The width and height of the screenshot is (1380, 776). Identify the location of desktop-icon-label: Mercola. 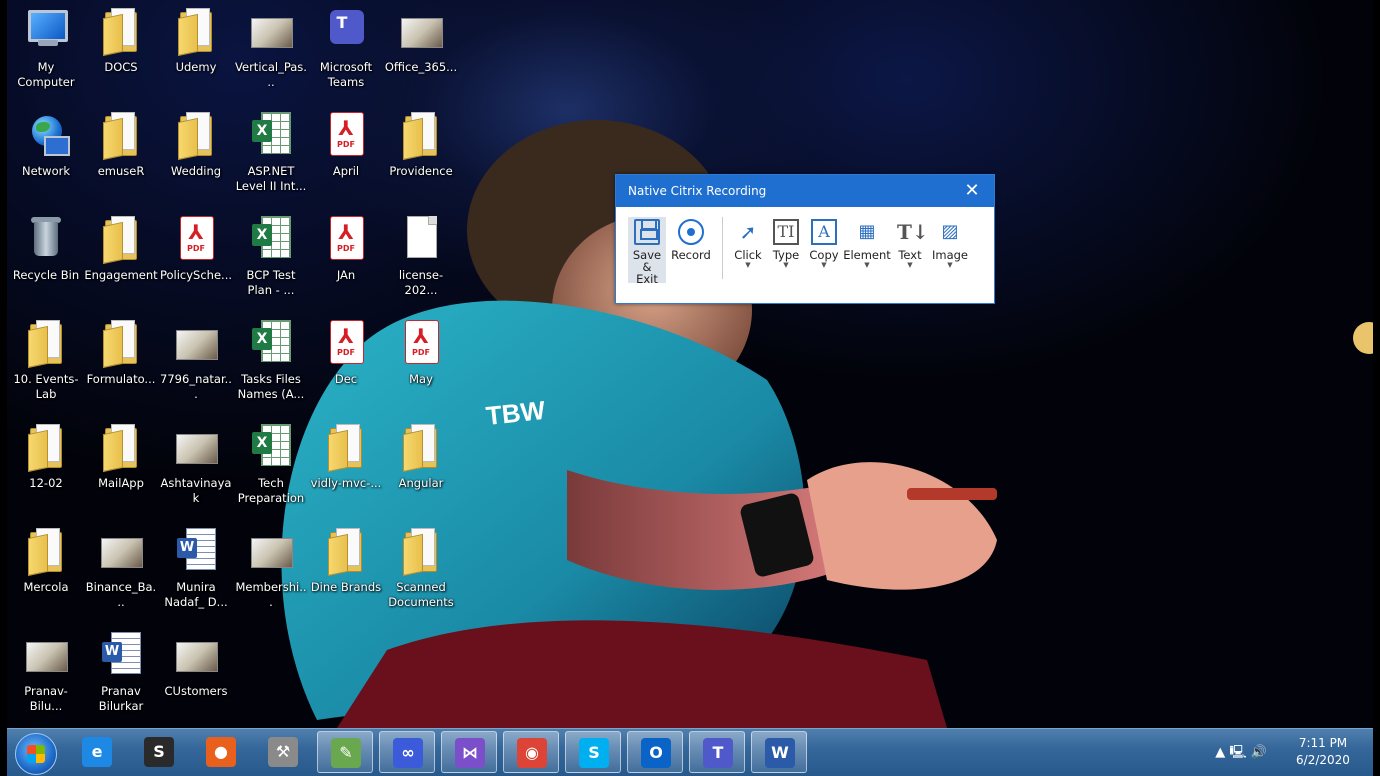
(46, 587).